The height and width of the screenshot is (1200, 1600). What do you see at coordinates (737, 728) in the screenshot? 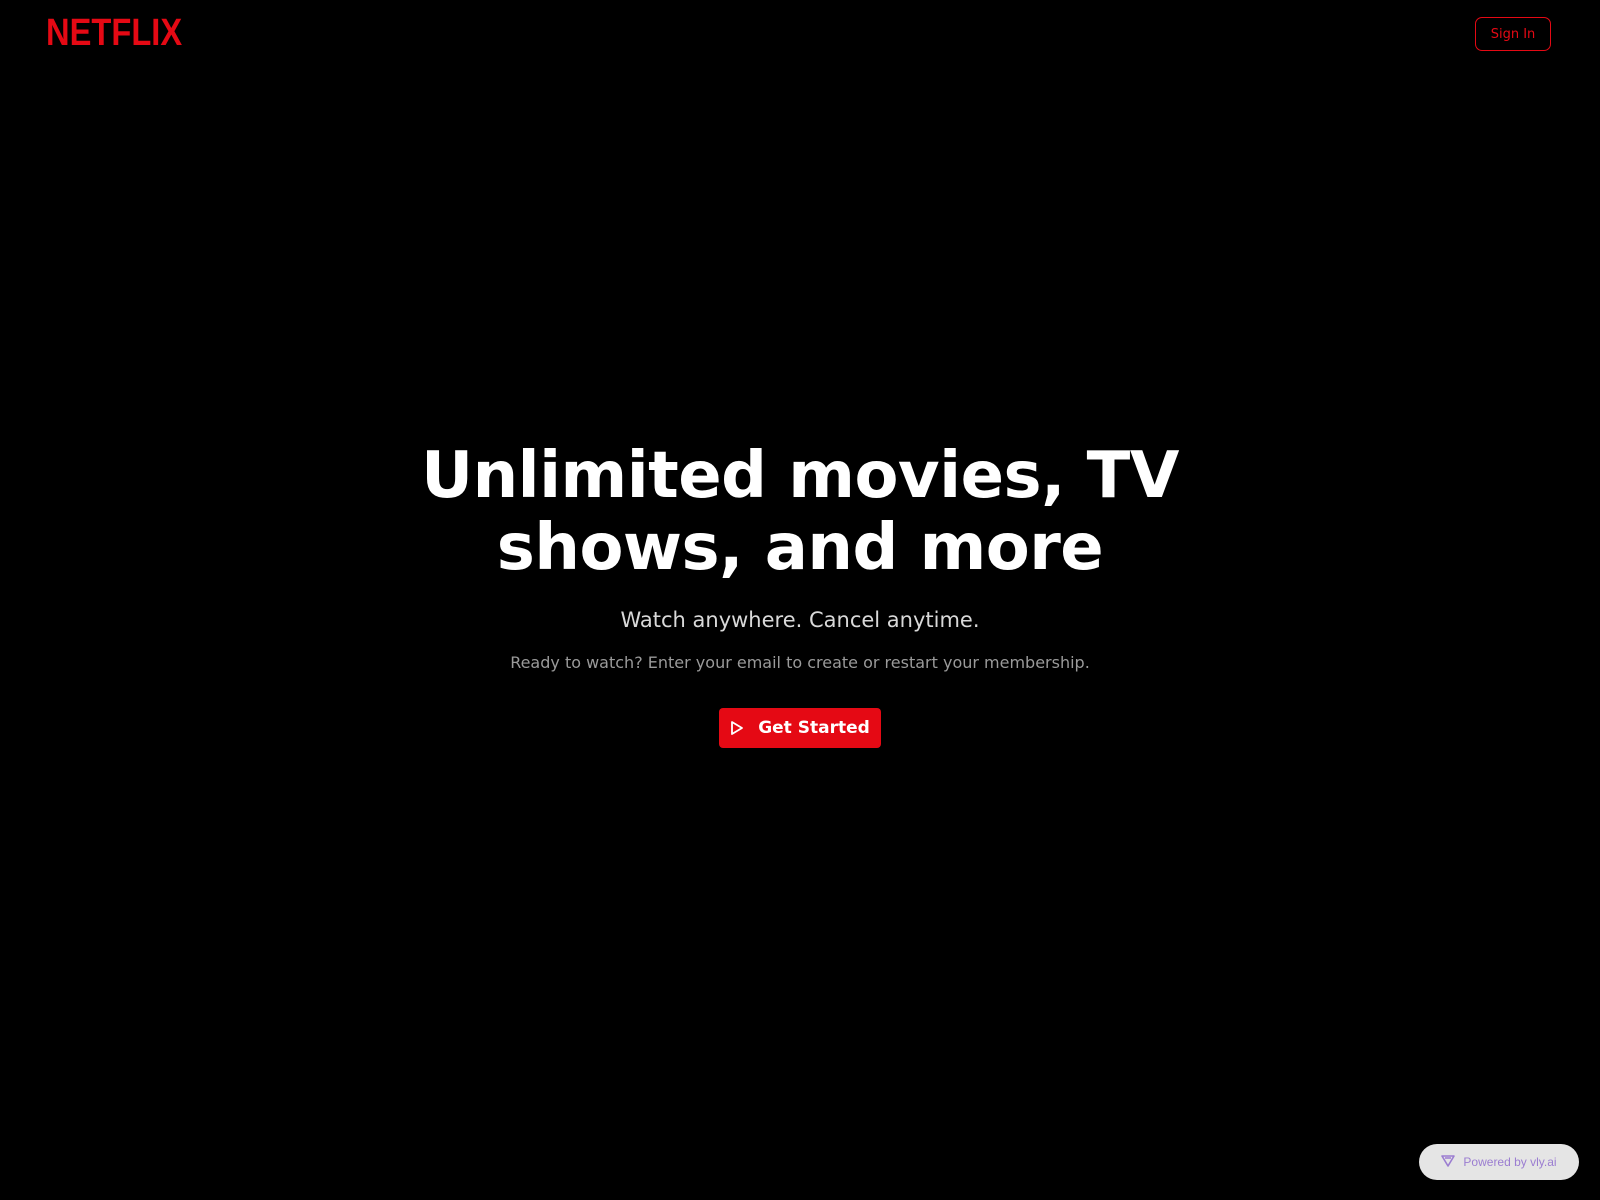
I see `play-icon` at bounding box center [737, 728].